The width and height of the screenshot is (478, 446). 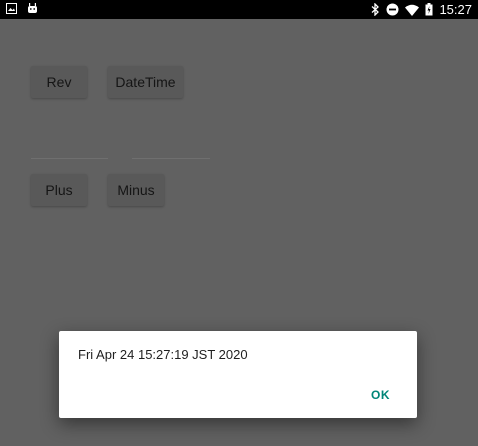 What do you see at coordinates (11, 8) in the screenshot?
I see `image-icon` at bounding box center [11, 8].